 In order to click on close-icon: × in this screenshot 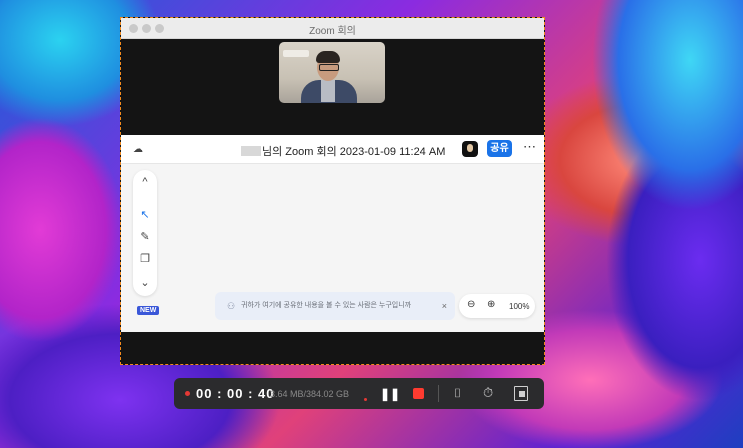, I will do `click(444, 306)`.